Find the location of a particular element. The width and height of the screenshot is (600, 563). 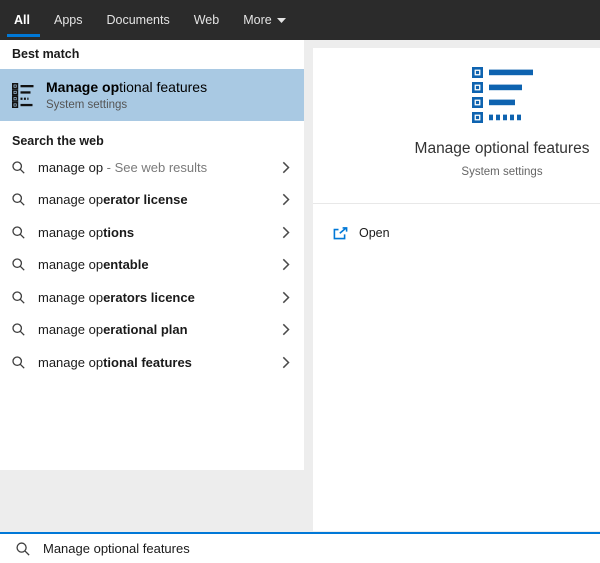

tab-all-label: All is located at coordinates (22, 20).